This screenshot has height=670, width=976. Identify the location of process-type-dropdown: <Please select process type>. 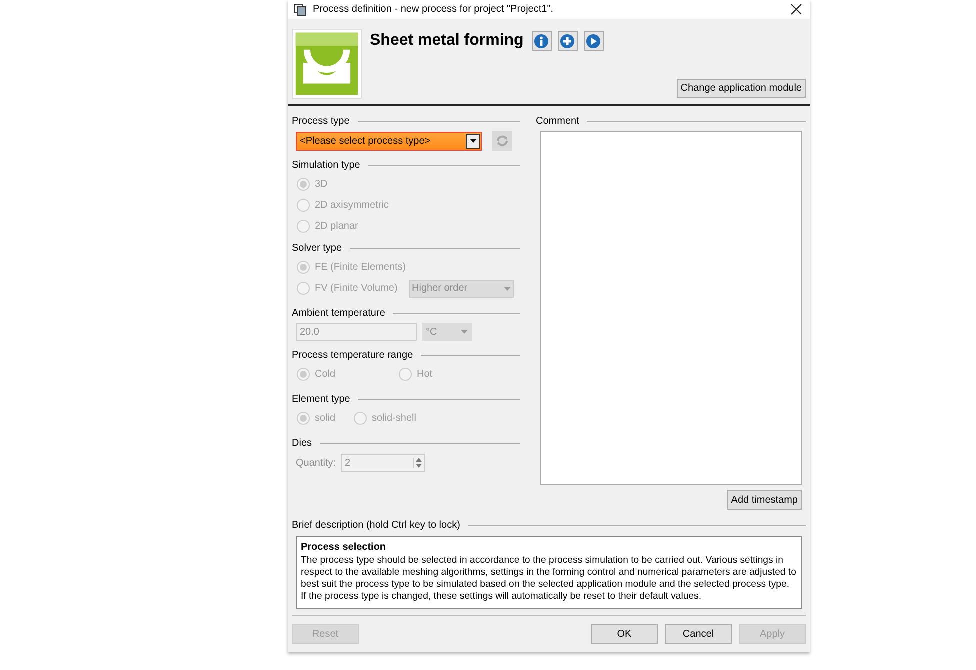
(389, 141).